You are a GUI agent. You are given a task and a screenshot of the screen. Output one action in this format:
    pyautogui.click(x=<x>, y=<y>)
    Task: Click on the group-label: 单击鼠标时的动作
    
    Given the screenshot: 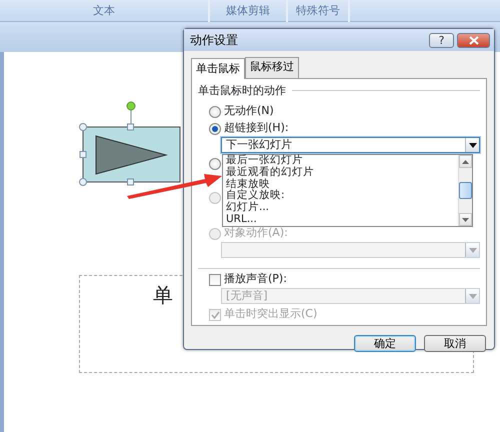 What is the action you would take?
    pyautogui.click(x=242, y=90)
    